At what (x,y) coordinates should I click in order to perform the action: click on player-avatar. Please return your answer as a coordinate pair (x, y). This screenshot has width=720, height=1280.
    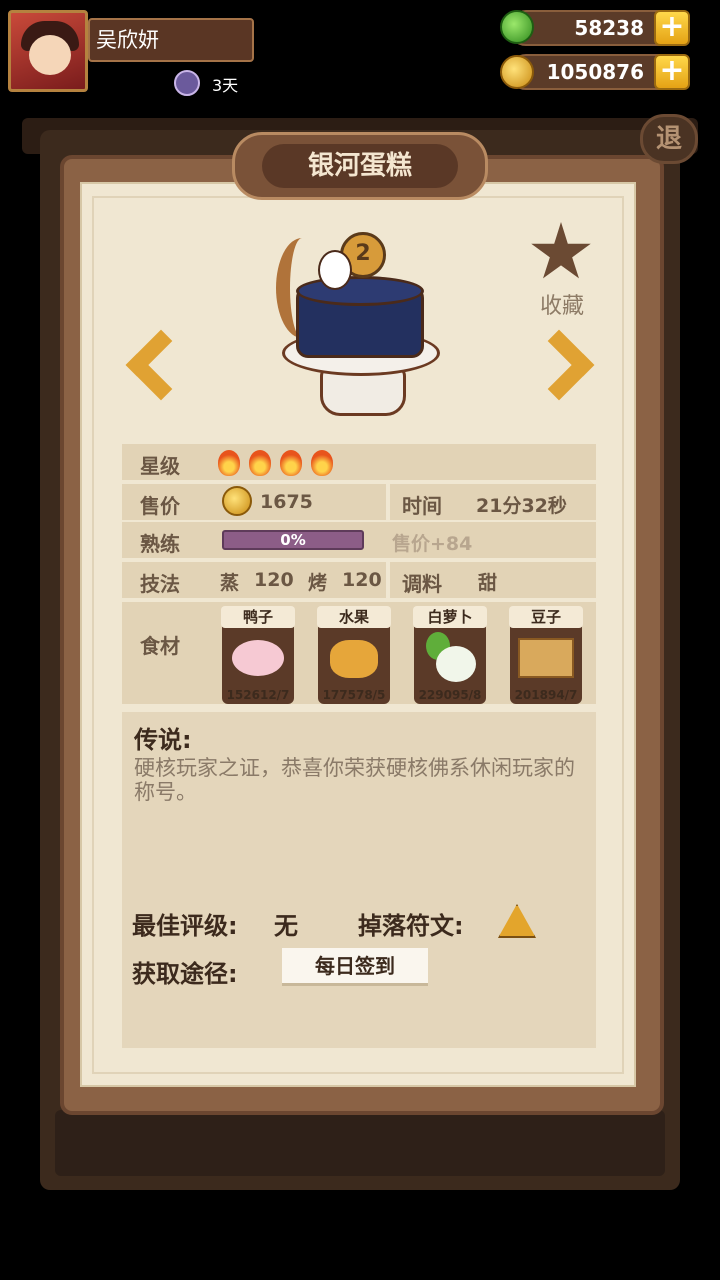
    Looking at the image, I should click on (48, 51).